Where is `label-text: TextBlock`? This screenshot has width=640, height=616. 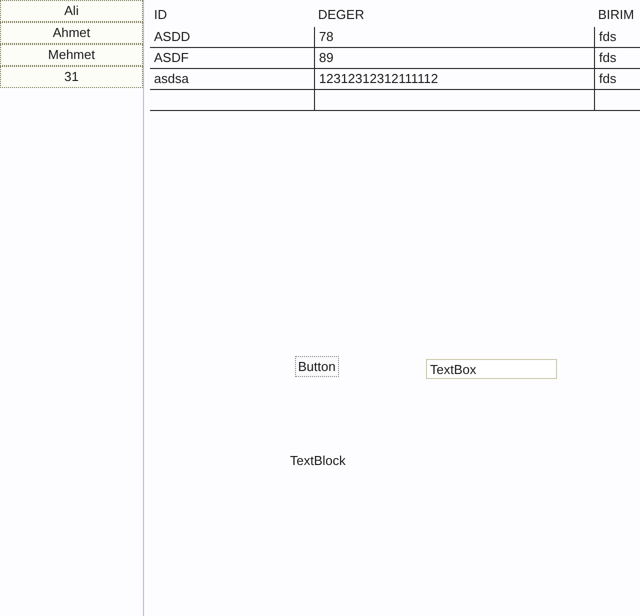
label-text: TextBlock is located at coordinates (318, 461).